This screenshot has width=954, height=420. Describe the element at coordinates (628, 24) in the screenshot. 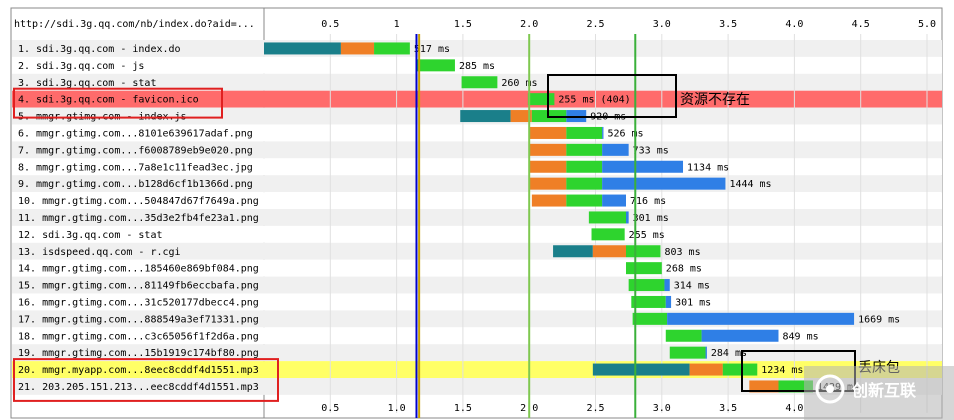

I see `top-axis-ticks: 0.5 1 1.5 2.0 2.5 3.0 3.5 4.0 4.5 5.0` at that location.